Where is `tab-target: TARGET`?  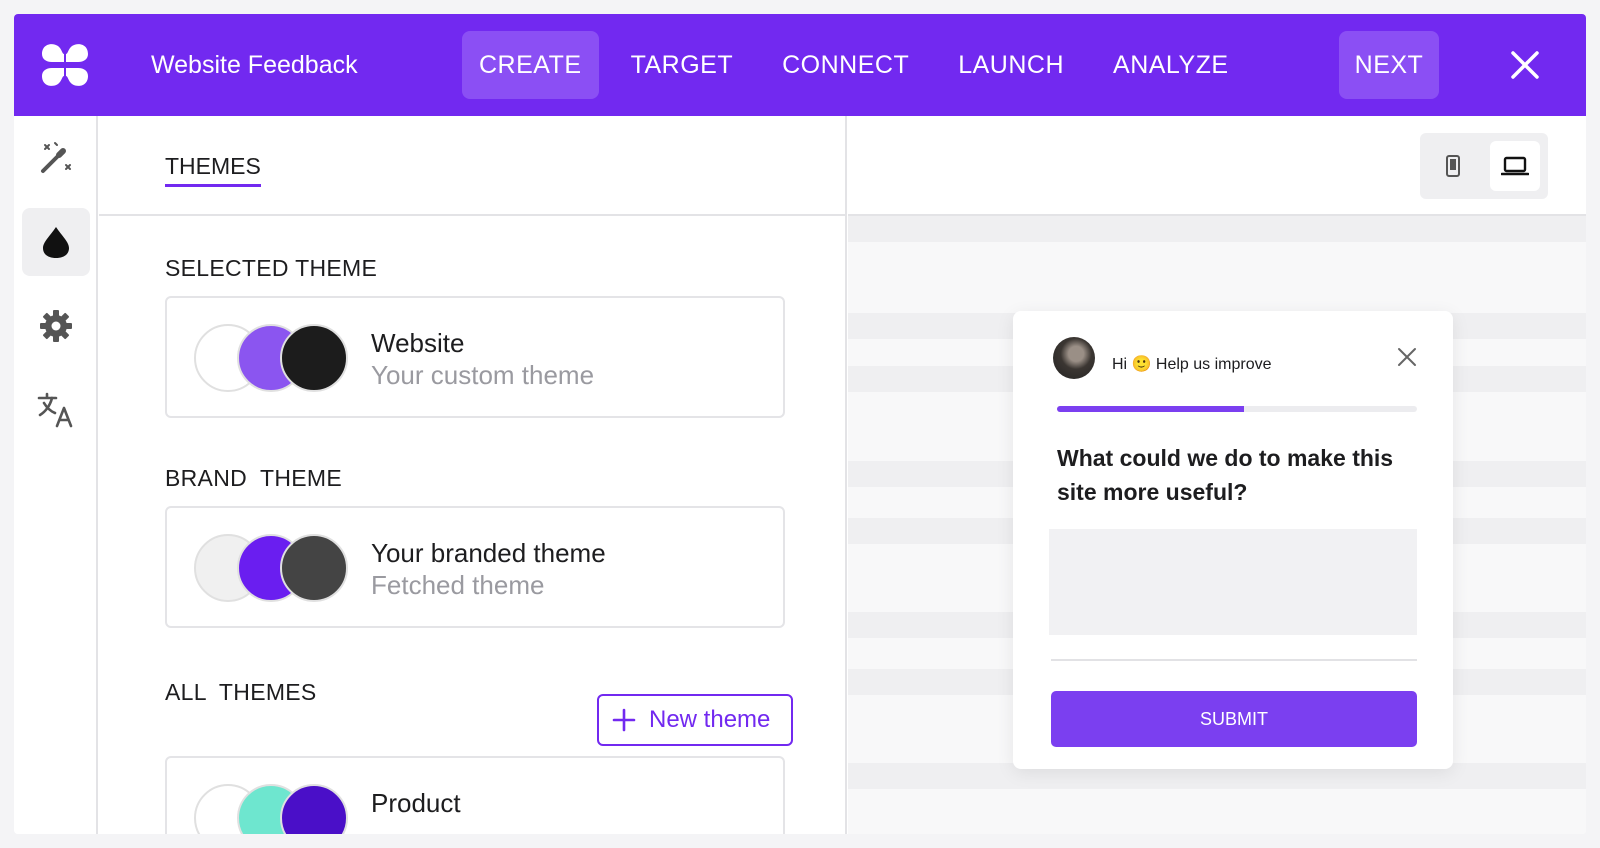
tab-target: TARGET is located at coordinates (682, 65).